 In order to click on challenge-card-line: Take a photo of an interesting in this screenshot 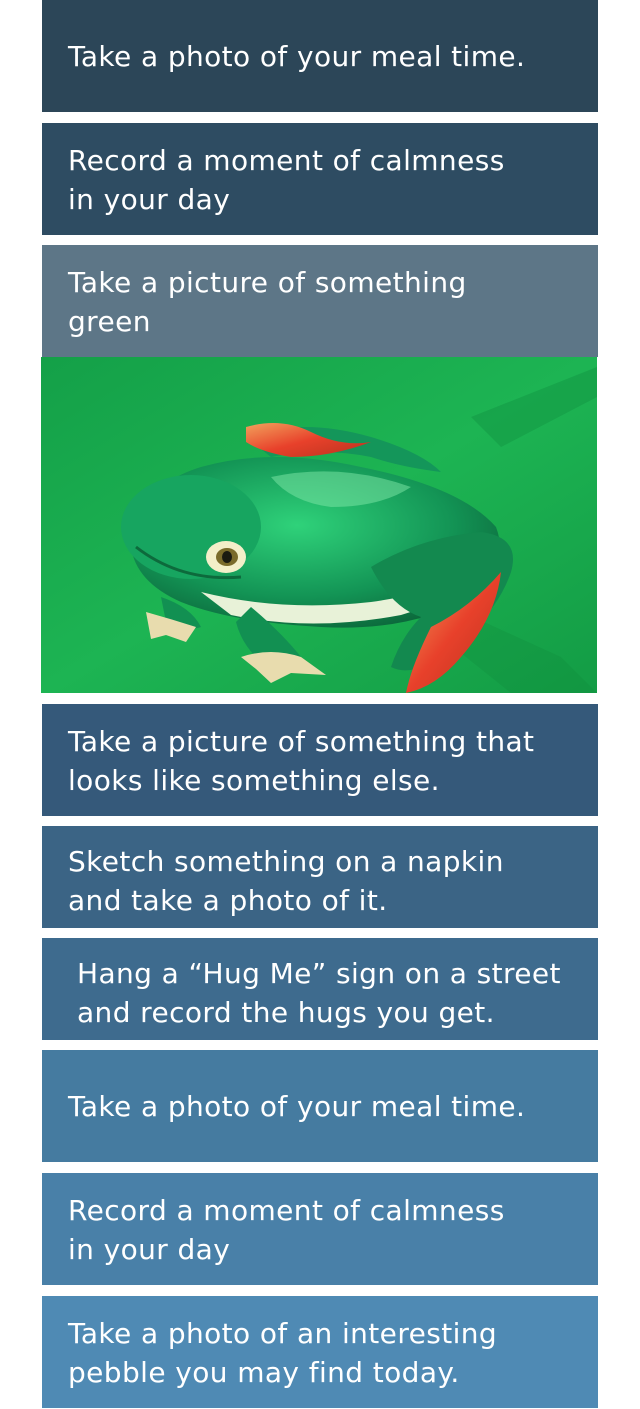, I will do `click(283, 1333)`.